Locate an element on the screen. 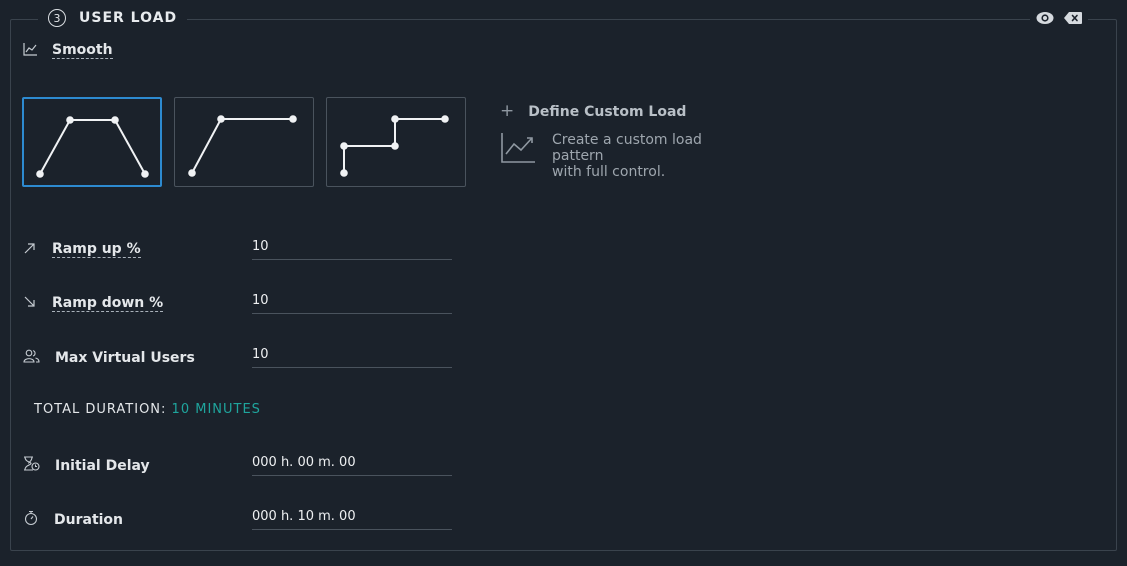 The image size is (1127, 566). plus-icon: + is located at coordinates (507, 111).